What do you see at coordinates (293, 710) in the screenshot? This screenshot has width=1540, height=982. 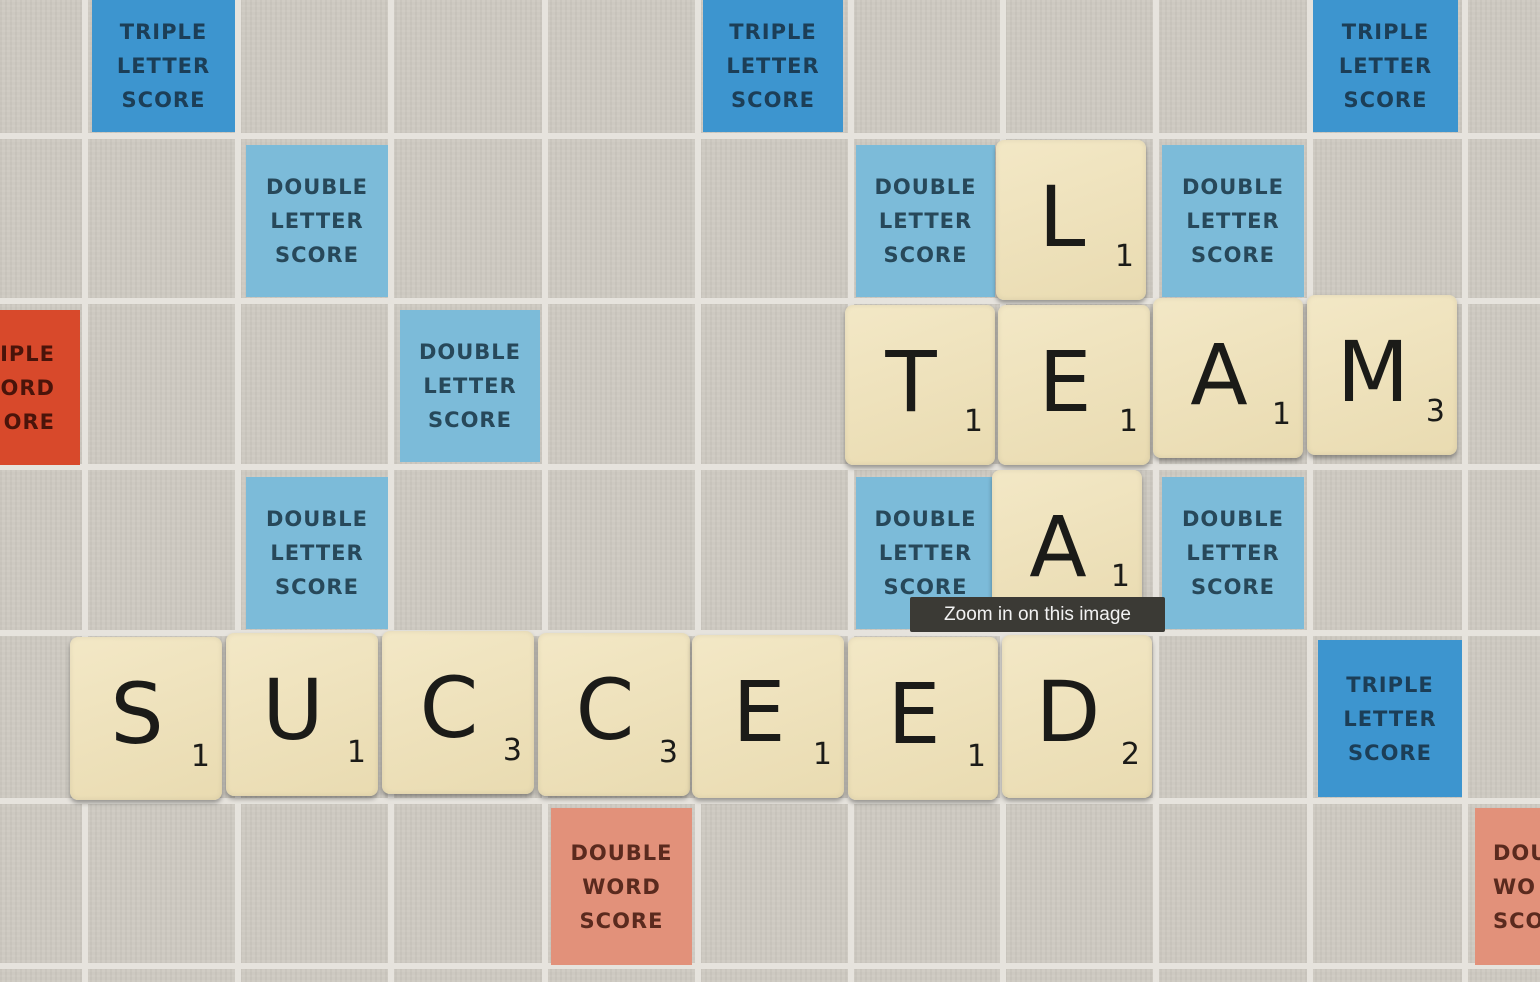 I see `tile-letter: U` at bounding box center [293, 710].